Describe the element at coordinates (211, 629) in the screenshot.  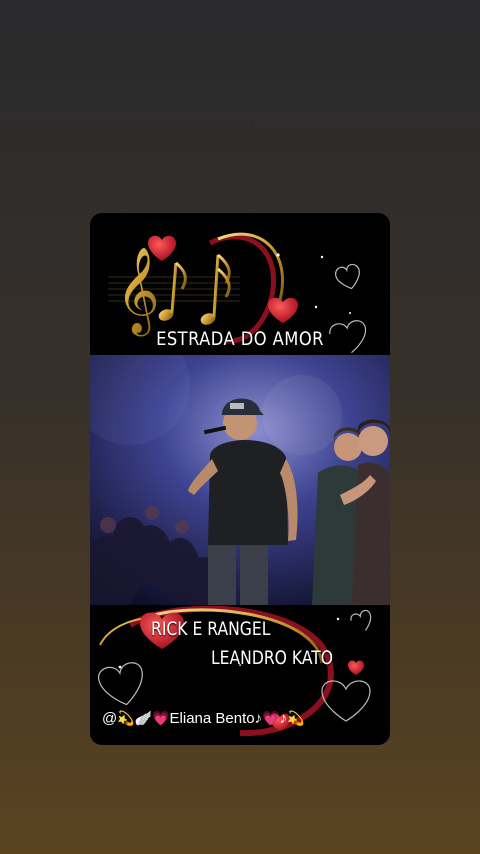
I see `artist-line-1: RICK E RANGEL` at that location.